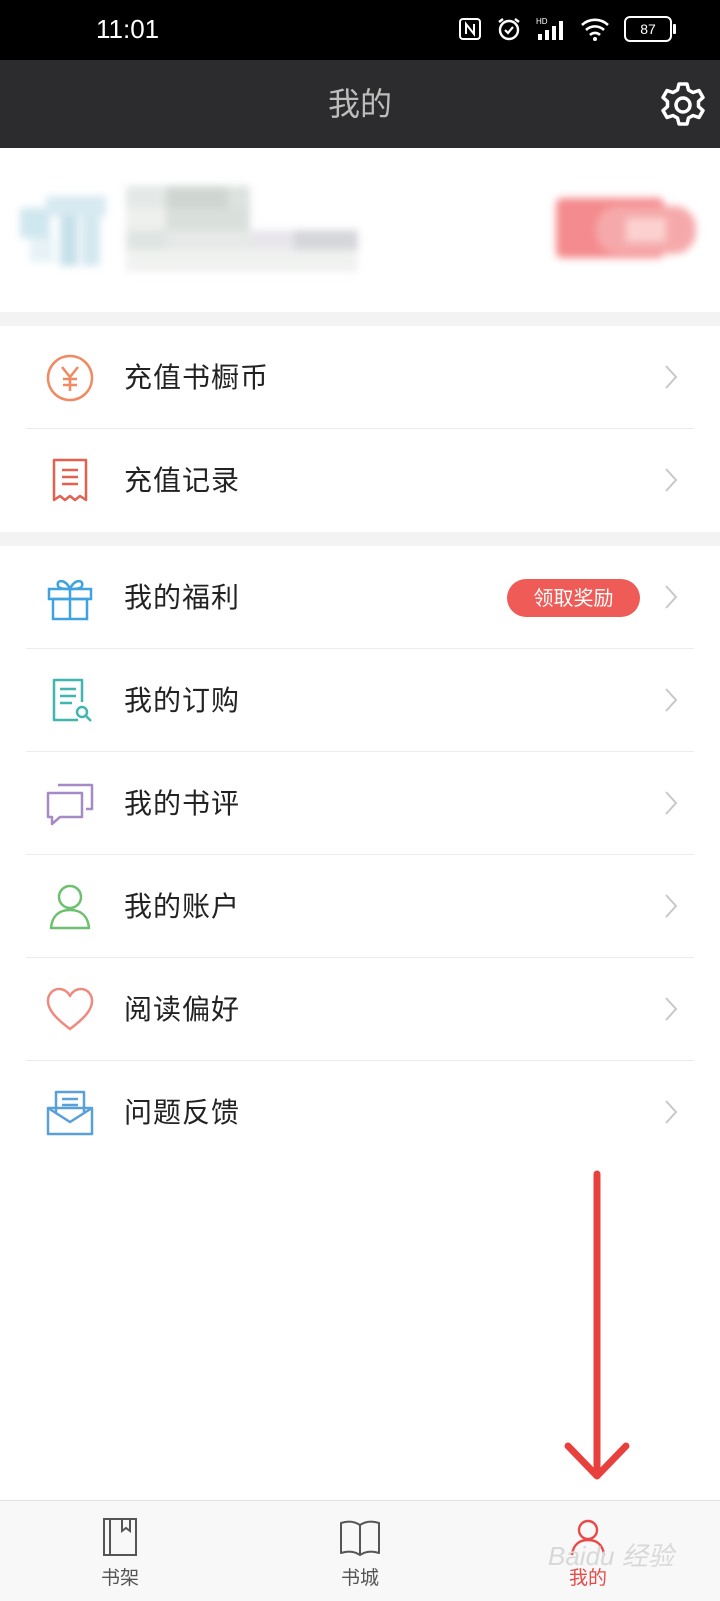  Describe the element at coordinates (360, 803) in the screenshot. I see `menu-item-my-reviews: 我的书评` at that location.